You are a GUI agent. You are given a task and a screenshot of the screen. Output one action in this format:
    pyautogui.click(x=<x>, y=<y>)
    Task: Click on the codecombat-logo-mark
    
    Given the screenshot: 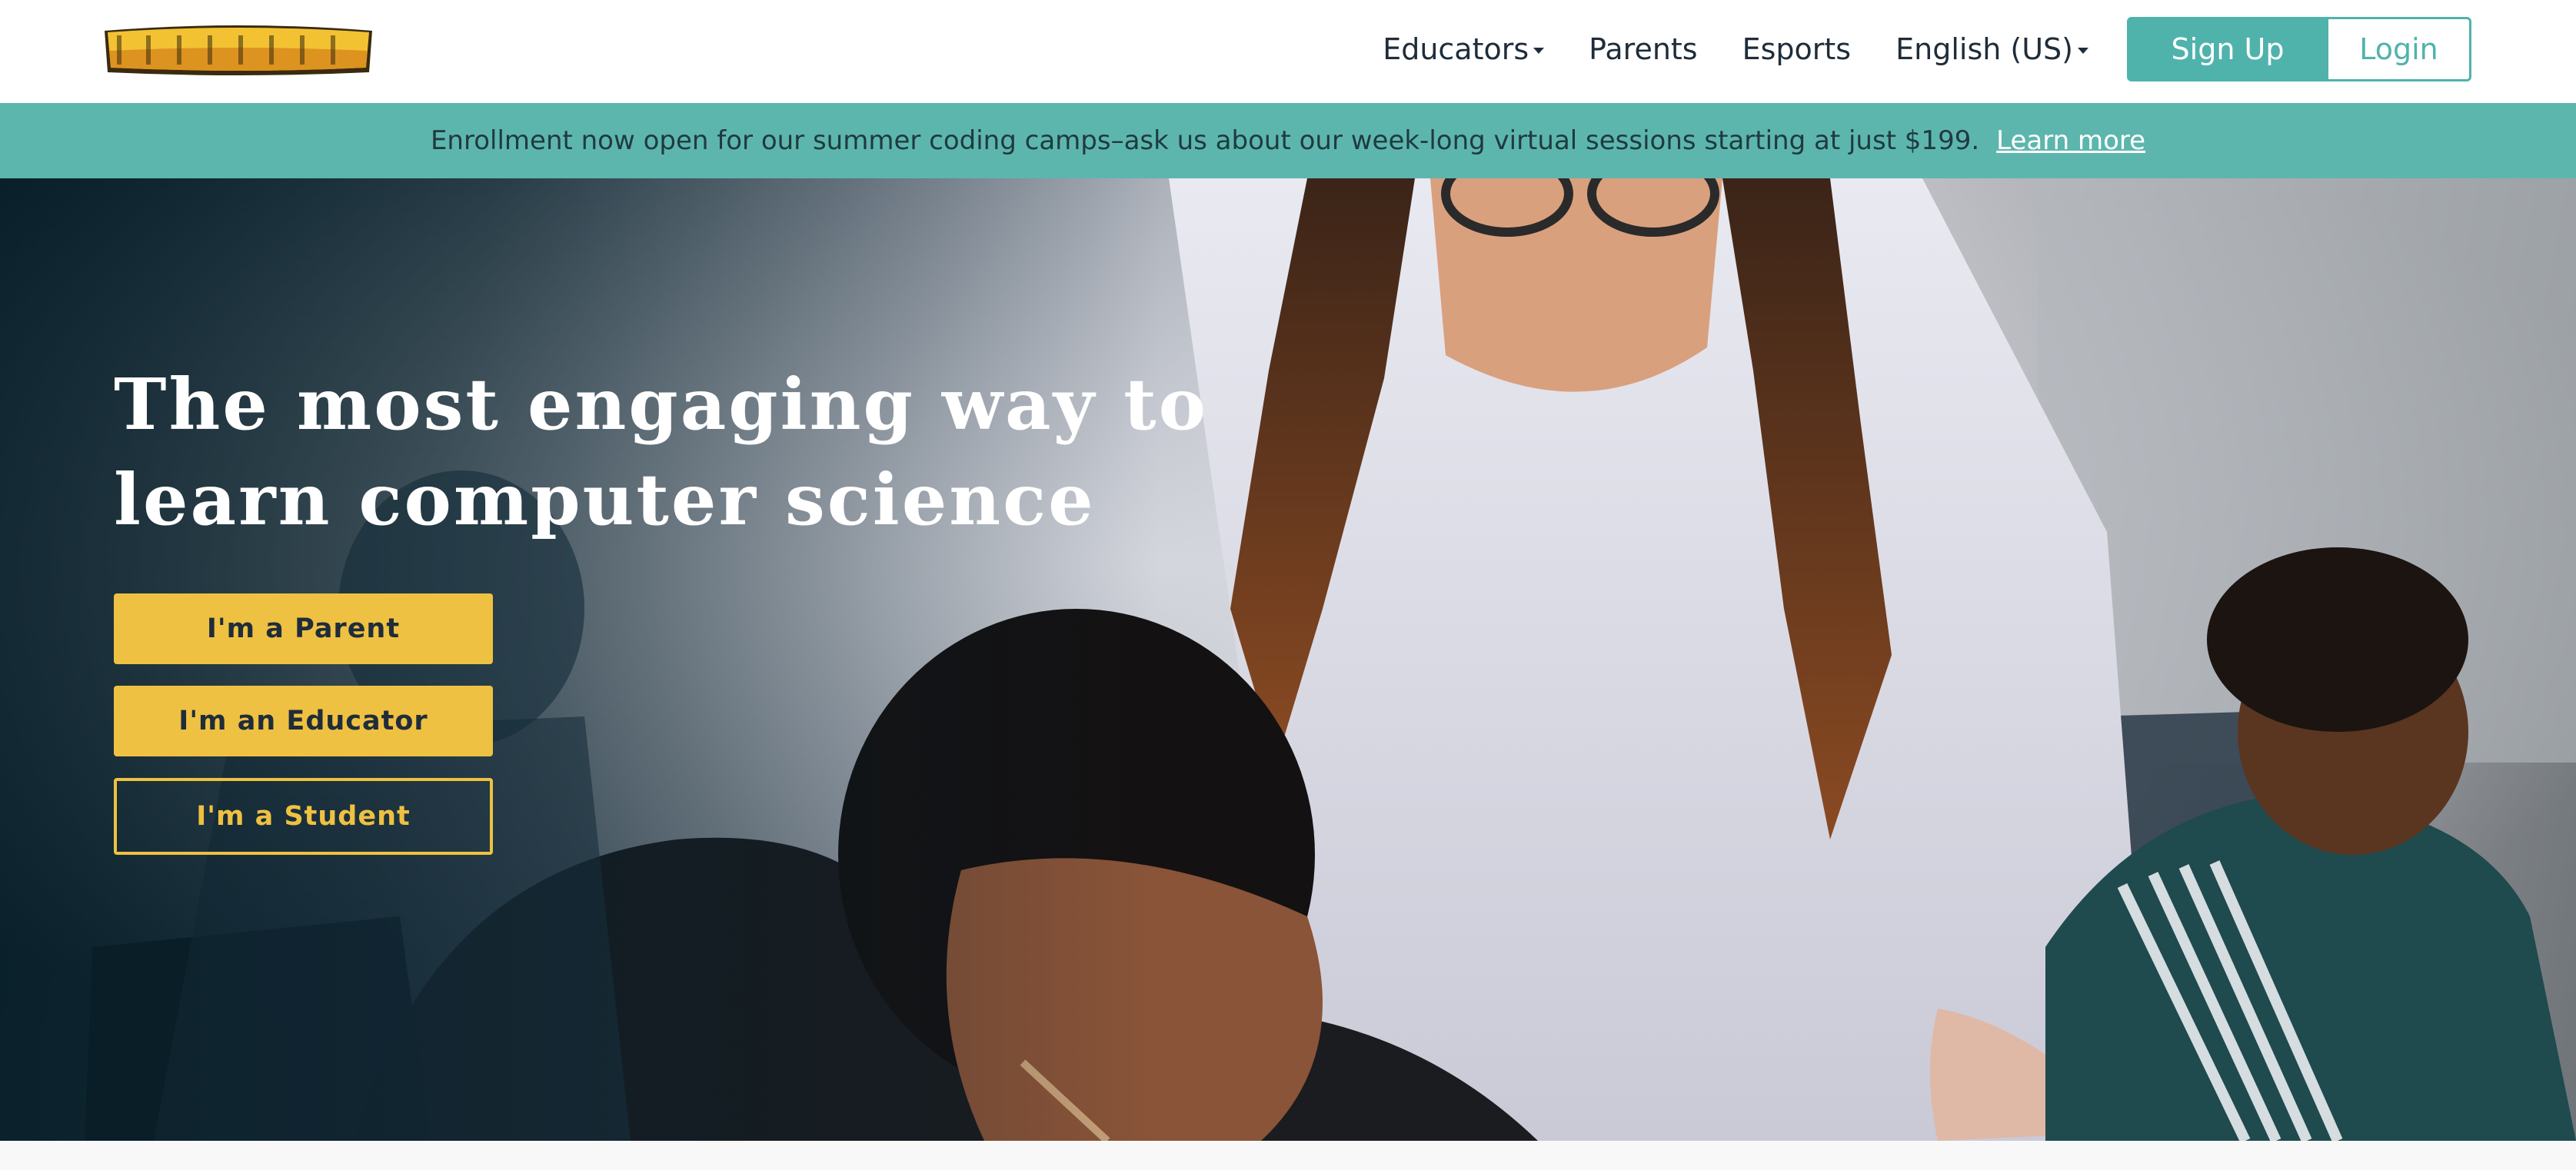 What is the action you would take?
    pyautogui.click(x=238, y=50)
    